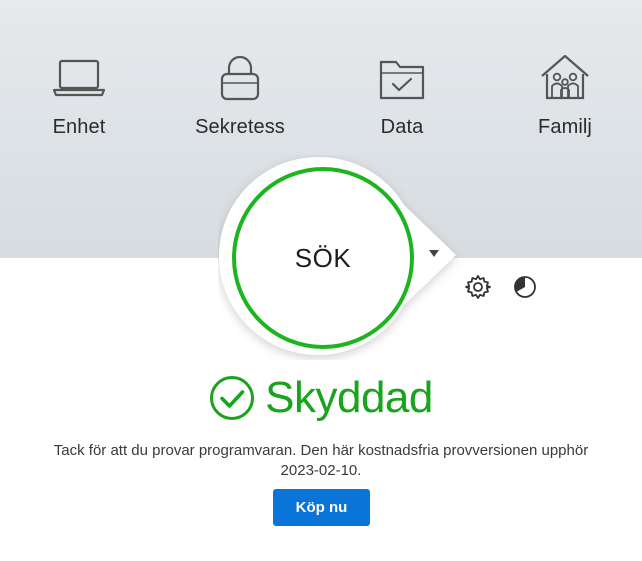 This screenshot has width=642, height=561. I want to click on feature-privacy-label: Sekretess, so click(240, 127).